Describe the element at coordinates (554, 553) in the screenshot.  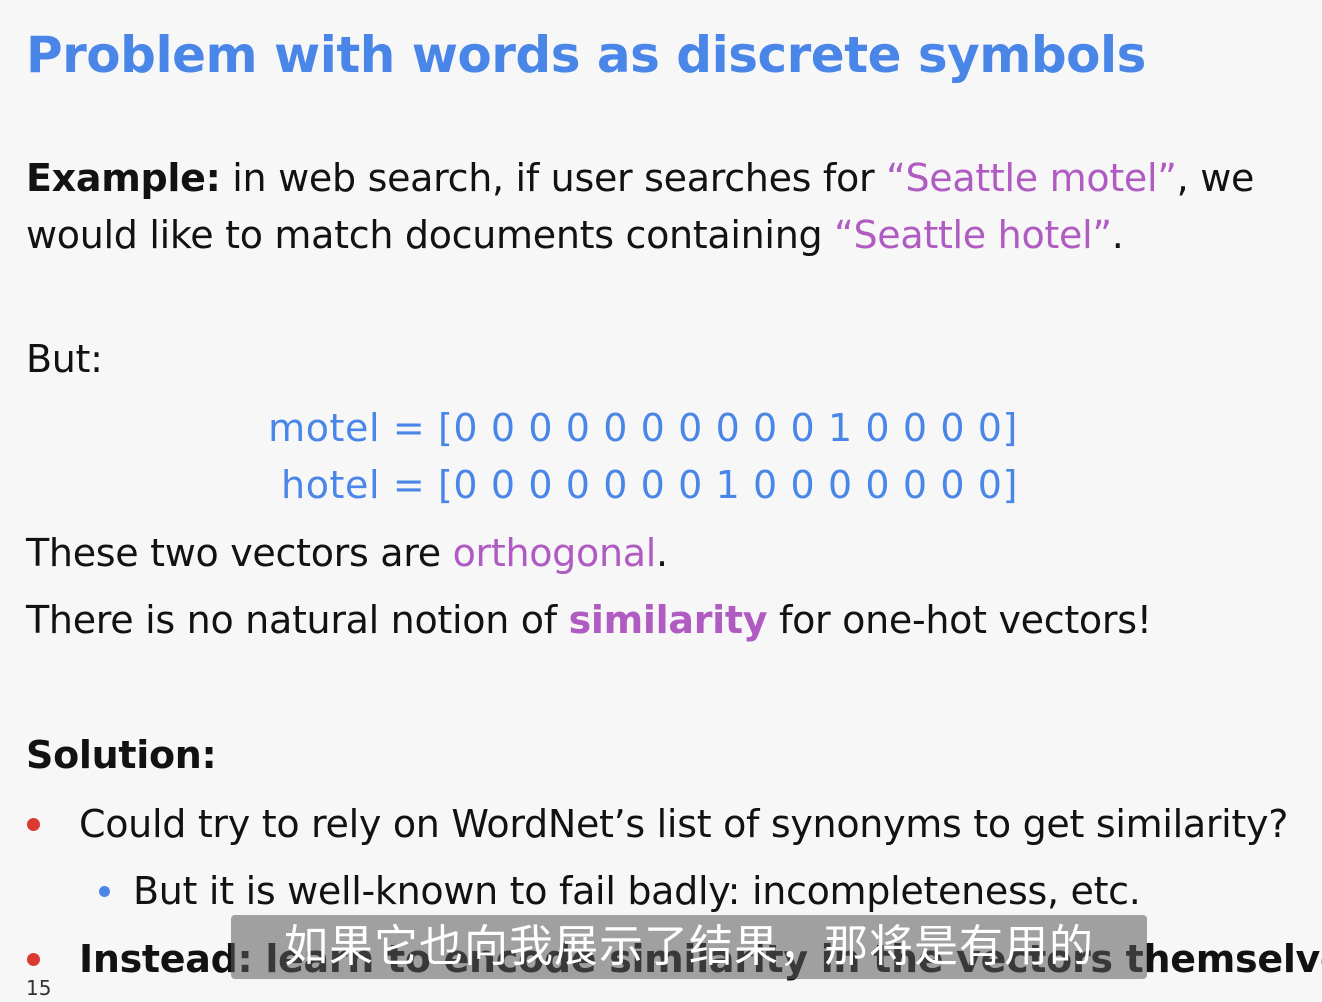
I see `orthogonal-highlight: orthogonal` at that location.